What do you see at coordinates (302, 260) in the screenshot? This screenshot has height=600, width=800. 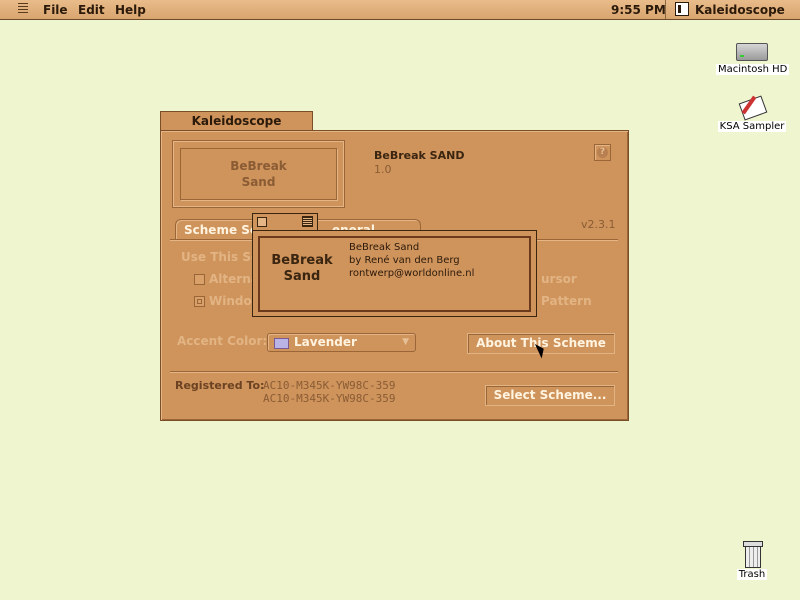 I see `popup-name-line1: BeBreak` at bounding box center [302, 260].